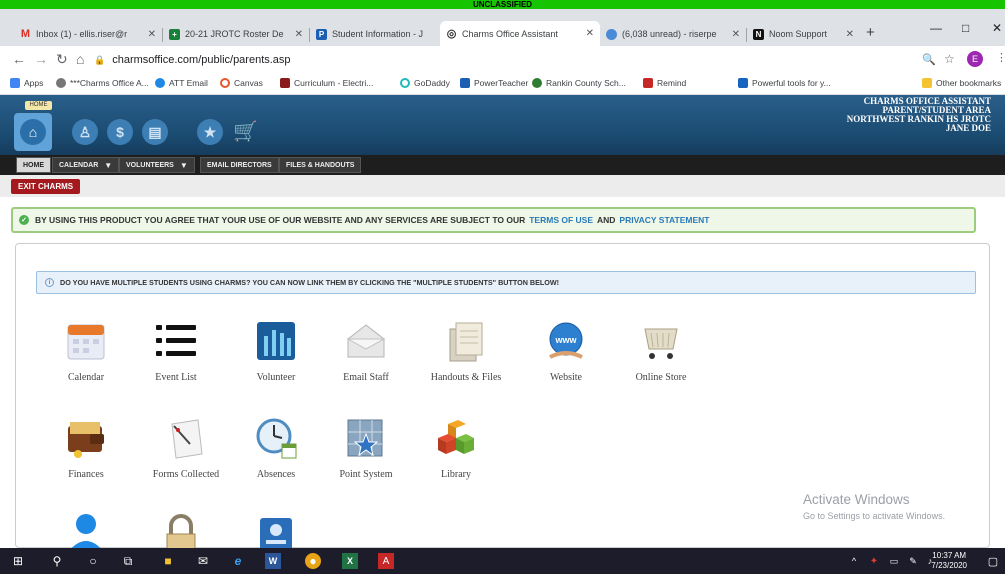 The height and width of the screenshot is (574, 1005). What do you see at coordinates (673, 34) in the screenshot?
I see `tab-yahoo: (6,038 unread) - riserpe ✕` at bounding box center [673, 34].